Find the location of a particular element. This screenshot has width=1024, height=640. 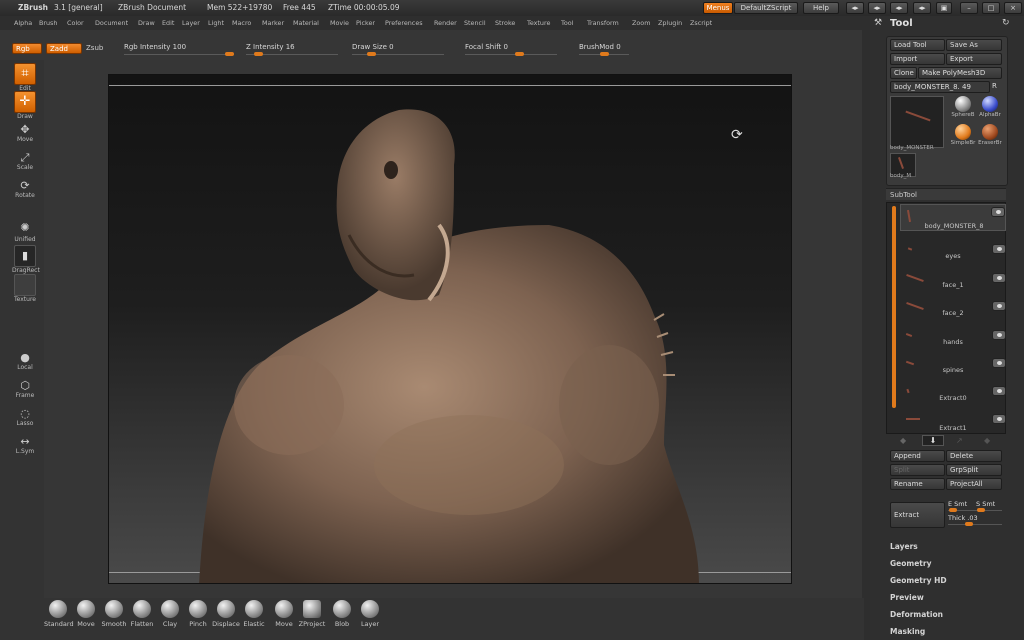

brush-clay: Clay is located at coordinates (170, 614).